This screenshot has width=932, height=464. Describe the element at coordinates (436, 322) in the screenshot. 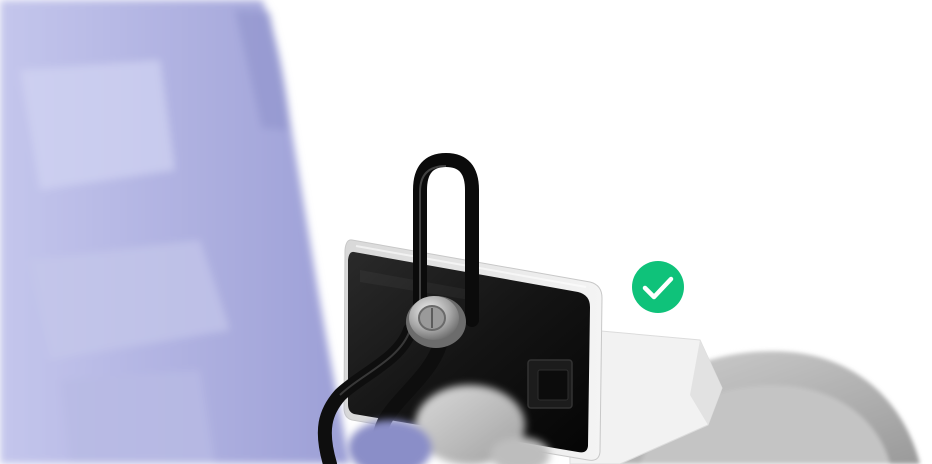

I see `lock-knob` at that location.